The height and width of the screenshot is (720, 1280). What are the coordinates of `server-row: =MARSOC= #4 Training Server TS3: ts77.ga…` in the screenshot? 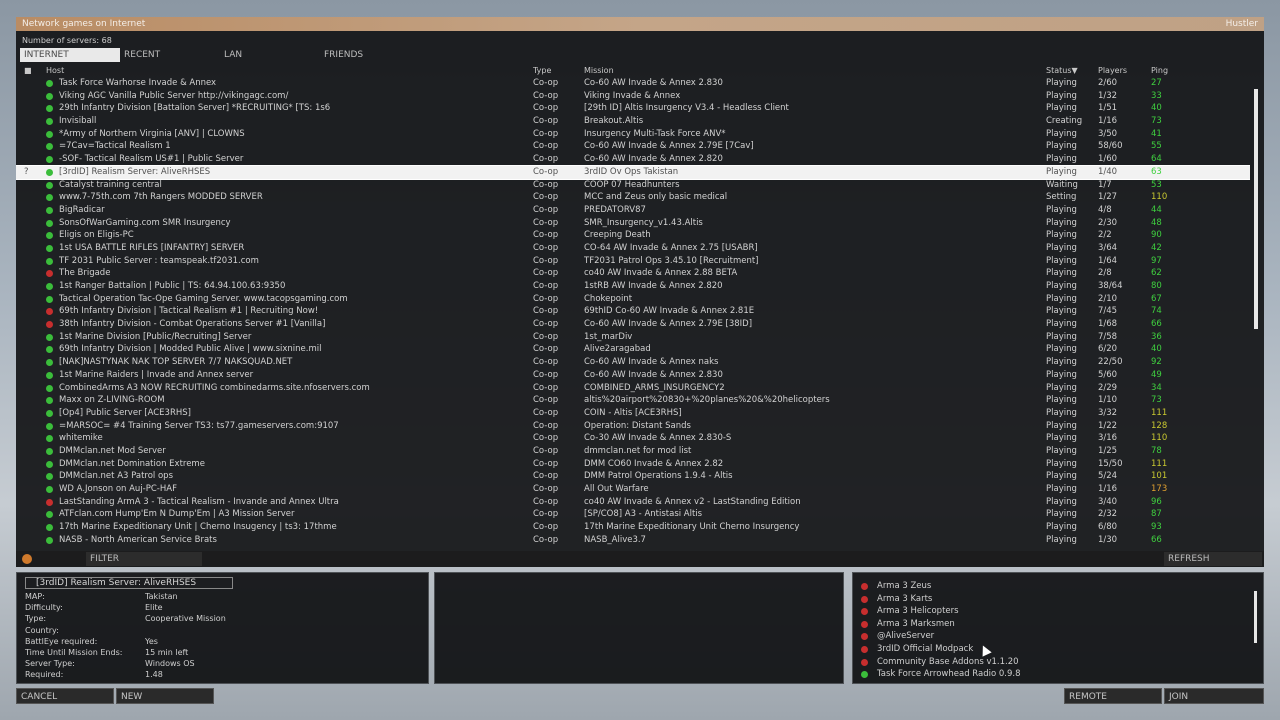 It's located at (633, 426).